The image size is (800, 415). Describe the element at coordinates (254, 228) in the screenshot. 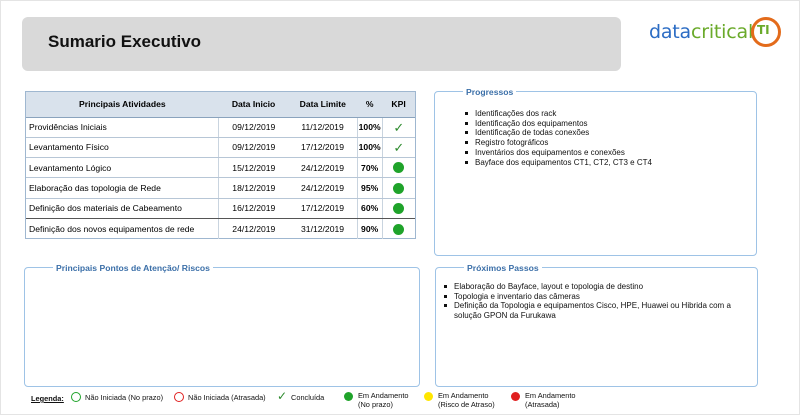

I see `activity-start: 24/12/2019` at that location.